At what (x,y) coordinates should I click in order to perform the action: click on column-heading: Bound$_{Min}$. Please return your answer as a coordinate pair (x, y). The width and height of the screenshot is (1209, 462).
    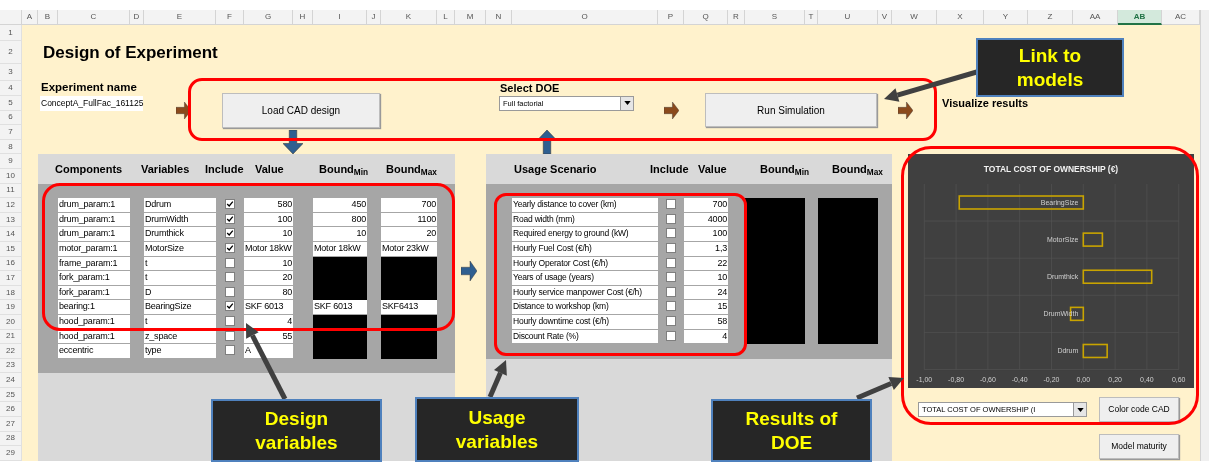
    Looking at the image, I should click on (344, 169).